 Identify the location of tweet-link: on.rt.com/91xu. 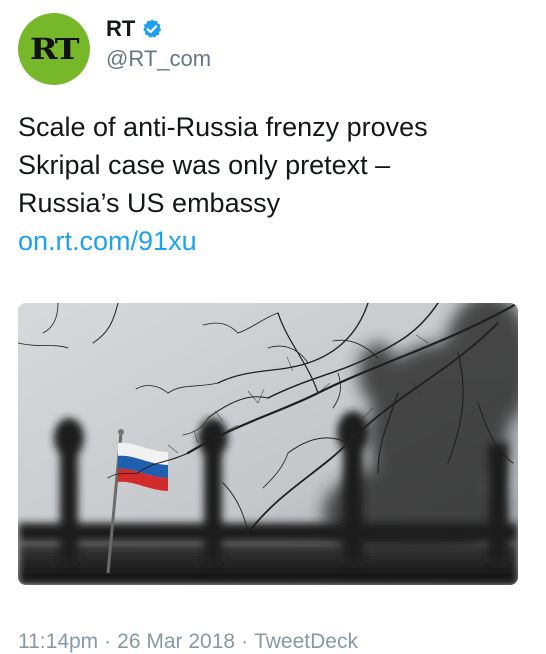
(273, 241).